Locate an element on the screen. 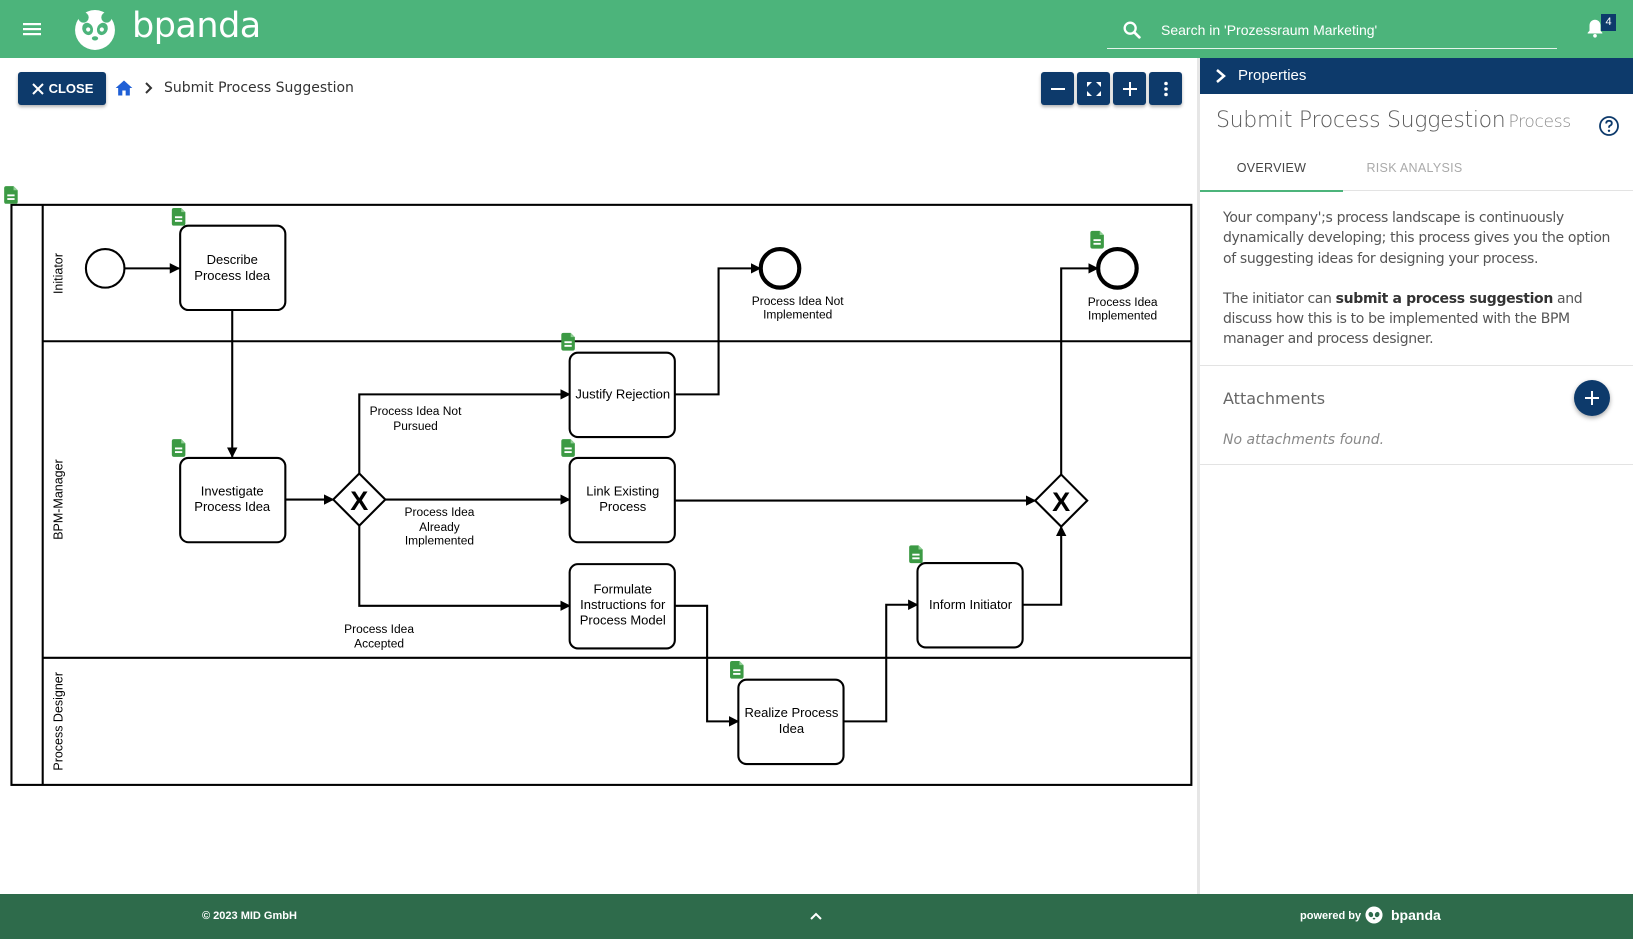 This screenshot has width=1633, height=939. footer-brand: bpanda is located at coordinates (1416, 915).